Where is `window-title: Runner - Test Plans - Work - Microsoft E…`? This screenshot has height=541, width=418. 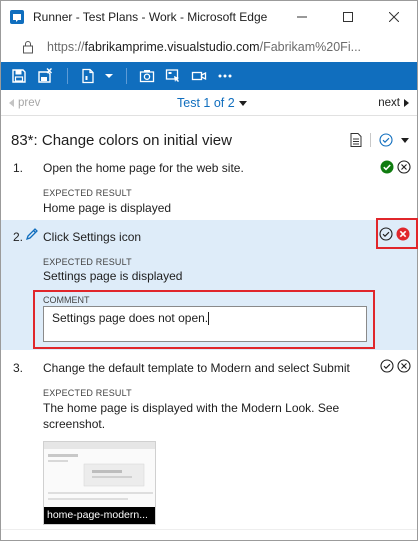 window-title: Runner - Test Plans - Work - Microsoft E… is located at coordinates (150, 17).